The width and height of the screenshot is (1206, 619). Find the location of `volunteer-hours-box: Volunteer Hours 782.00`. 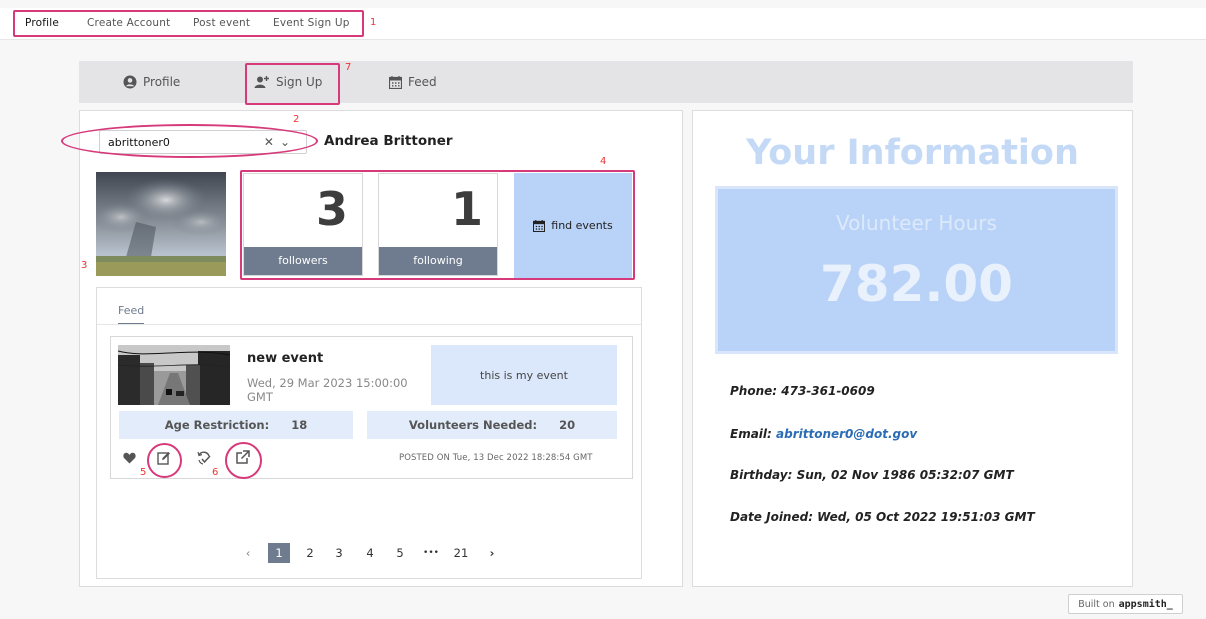

volunteer-hours-box: Volunteer Hours 782.00 is located at coordinates (916, 270).